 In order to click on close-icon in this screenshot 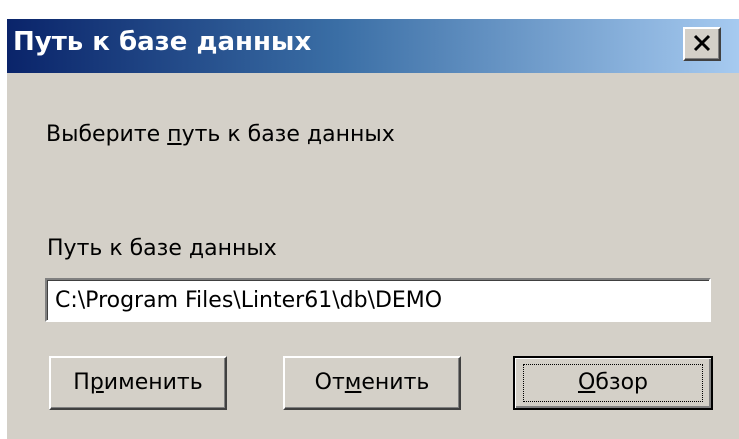, I will do `click(702, 43)`.